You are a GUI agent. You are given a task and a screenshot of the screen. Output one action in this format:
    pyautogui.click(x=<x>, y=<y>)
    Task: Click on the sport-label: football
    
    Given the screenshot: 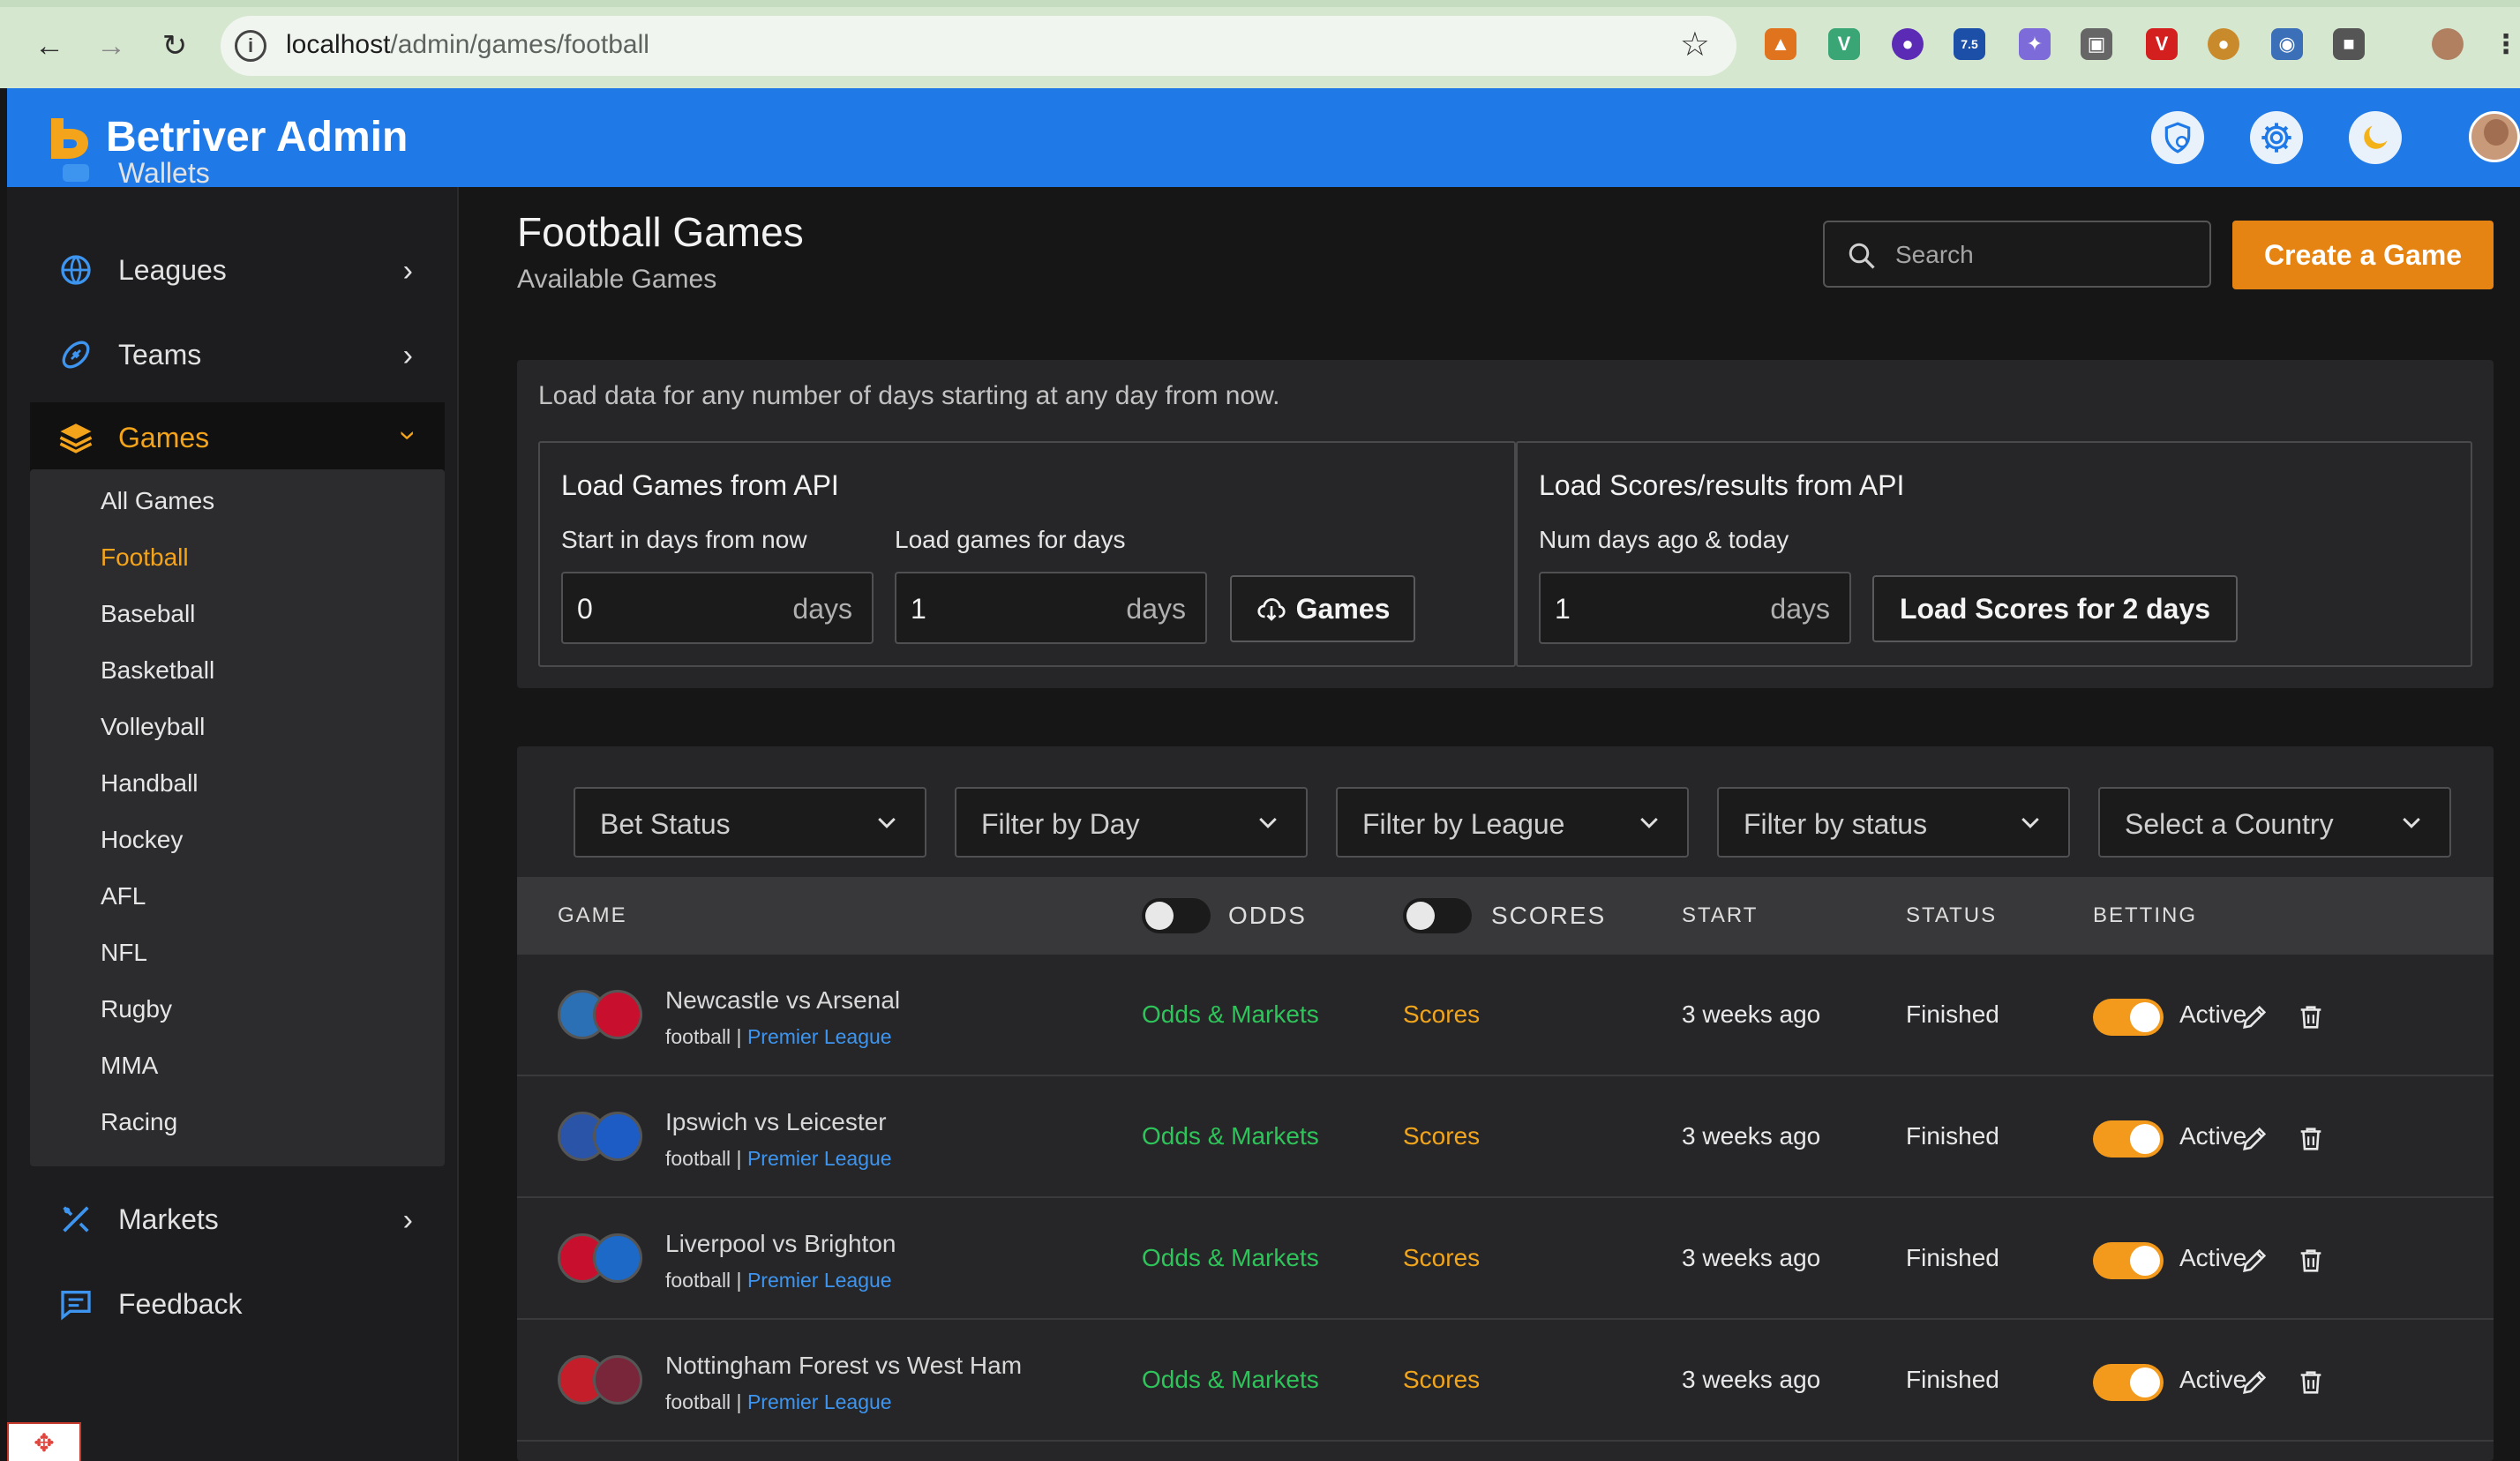 What is the action you would take?
    pyautogui.click(x=698, y=1036)
    